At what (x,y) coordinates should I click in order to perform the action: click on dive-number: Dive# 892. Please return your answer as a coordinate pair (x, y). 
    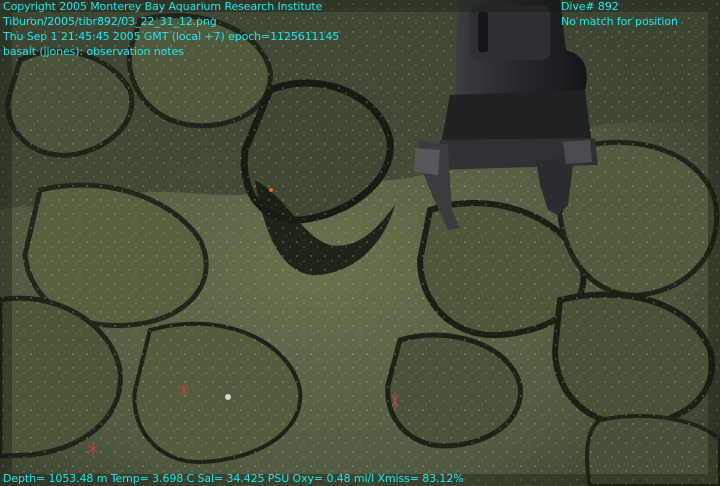
    Looking at the image, I should click on (590, 6).